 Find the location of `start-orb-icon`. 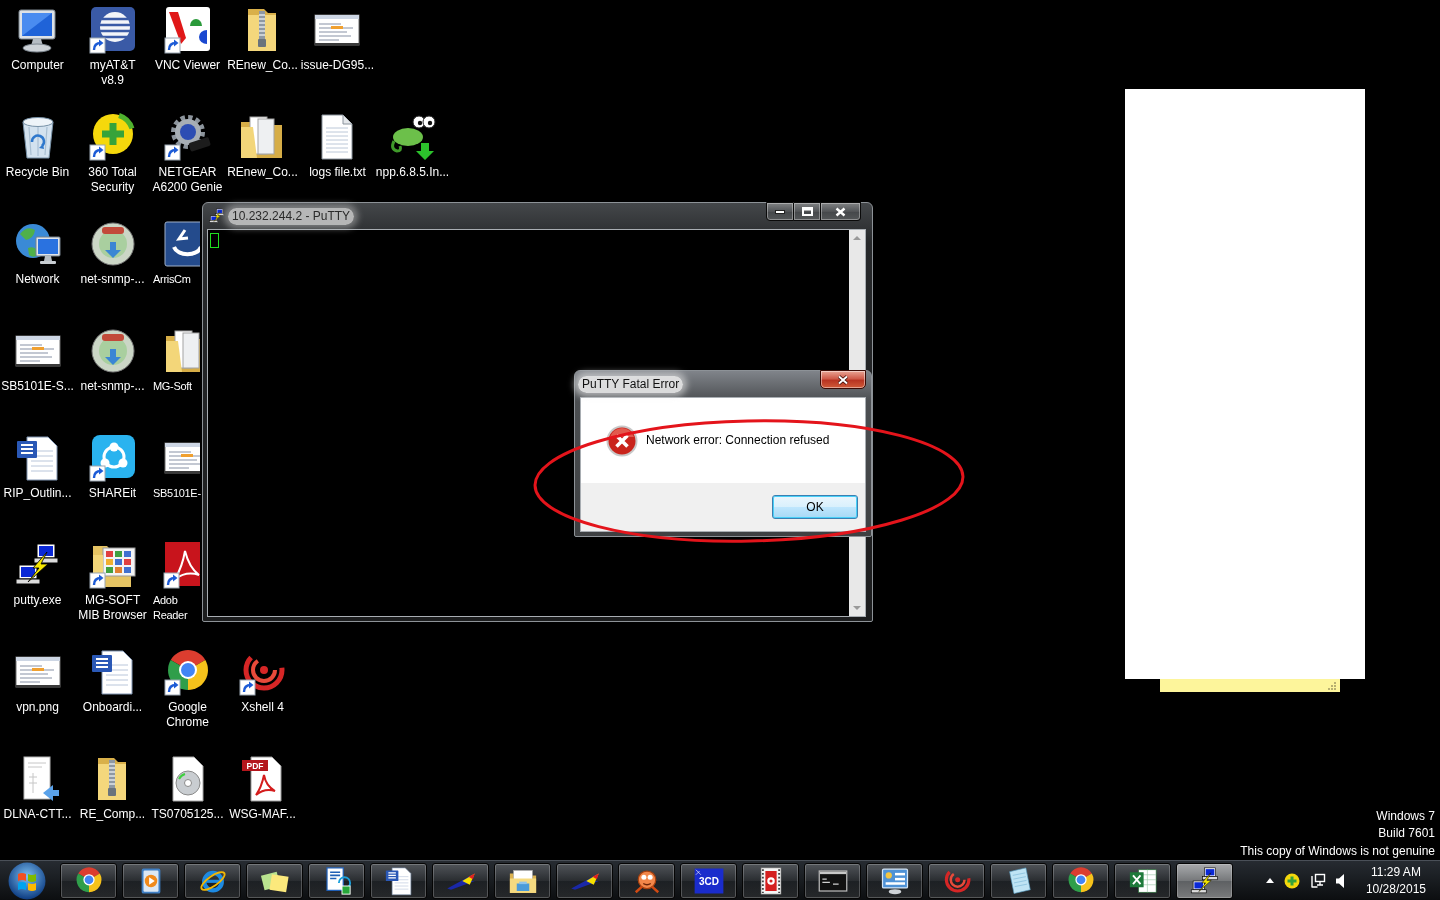

start-orb-icon is located at coordinates (27, 880).